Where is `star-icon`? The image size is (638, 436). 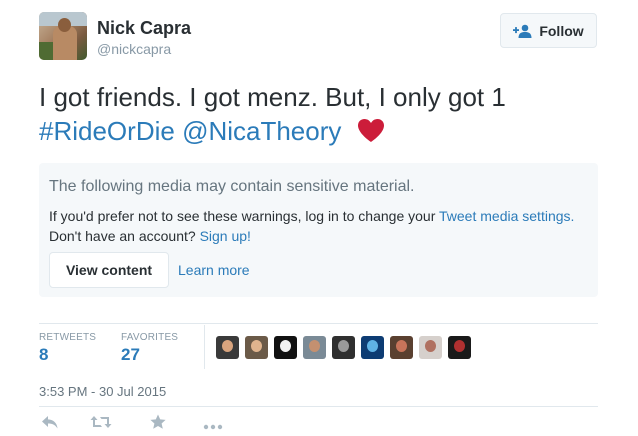
star-icon is located at coordinates (158, 424).